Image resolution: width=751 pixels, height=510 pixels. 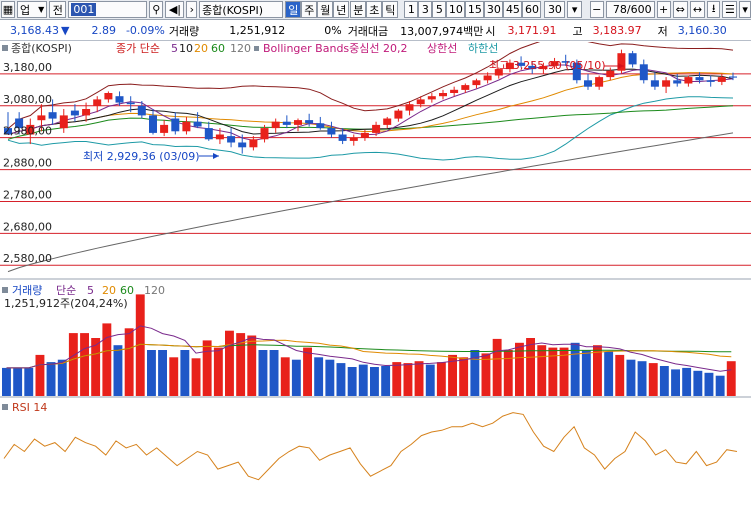 I want to click on volume-value: 1,251,912, so click(x=257, y=30).